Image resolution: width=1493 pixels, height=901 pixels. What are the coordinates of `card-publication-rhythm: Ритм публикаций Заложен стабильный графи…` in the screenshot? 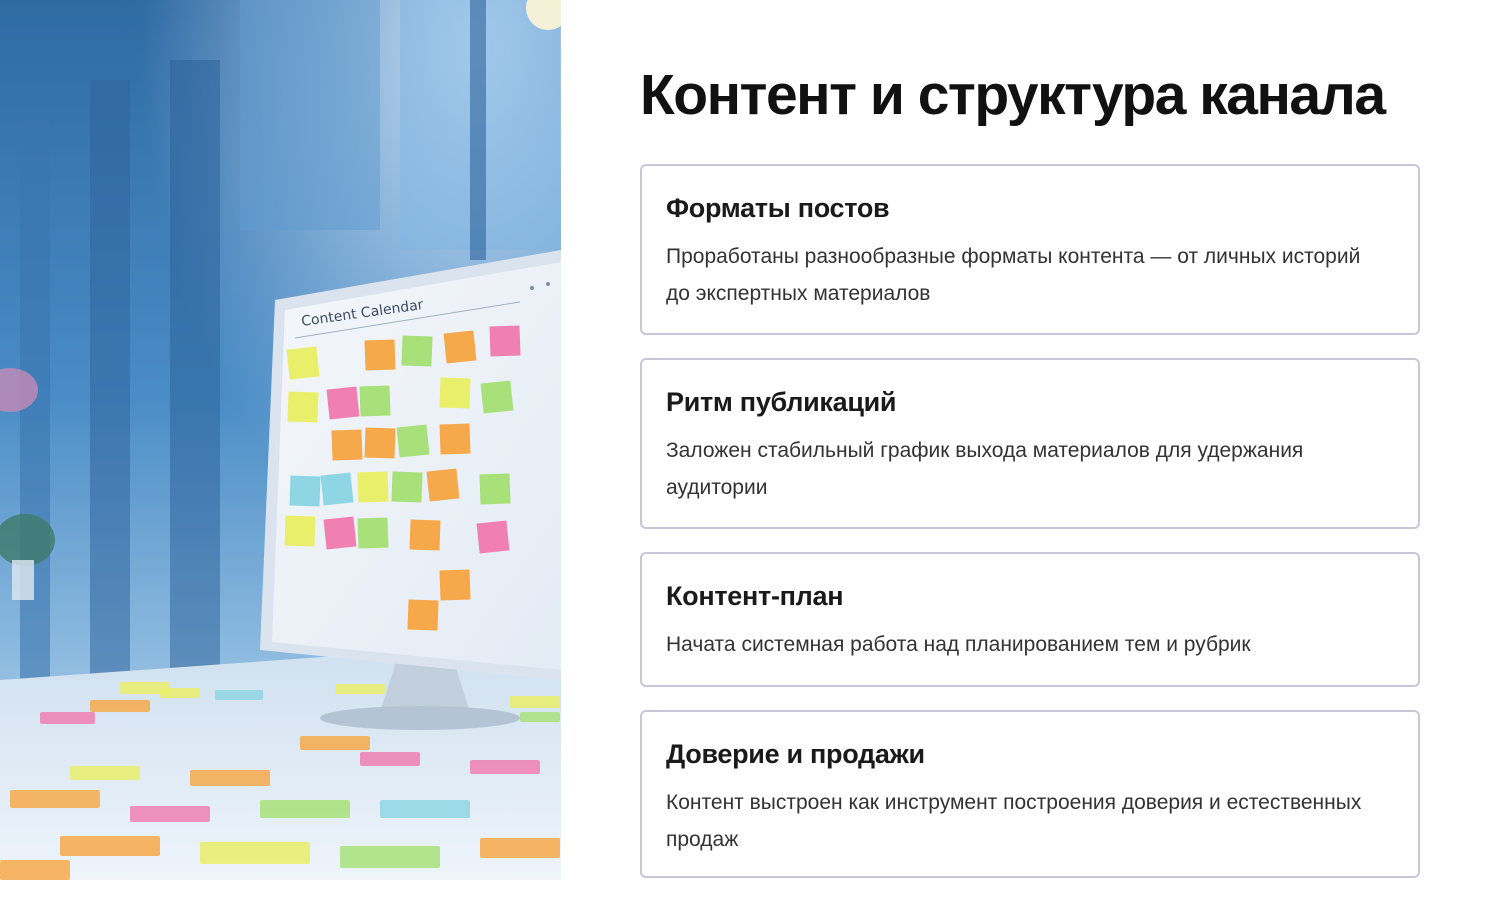 It's located at (1030, 443).